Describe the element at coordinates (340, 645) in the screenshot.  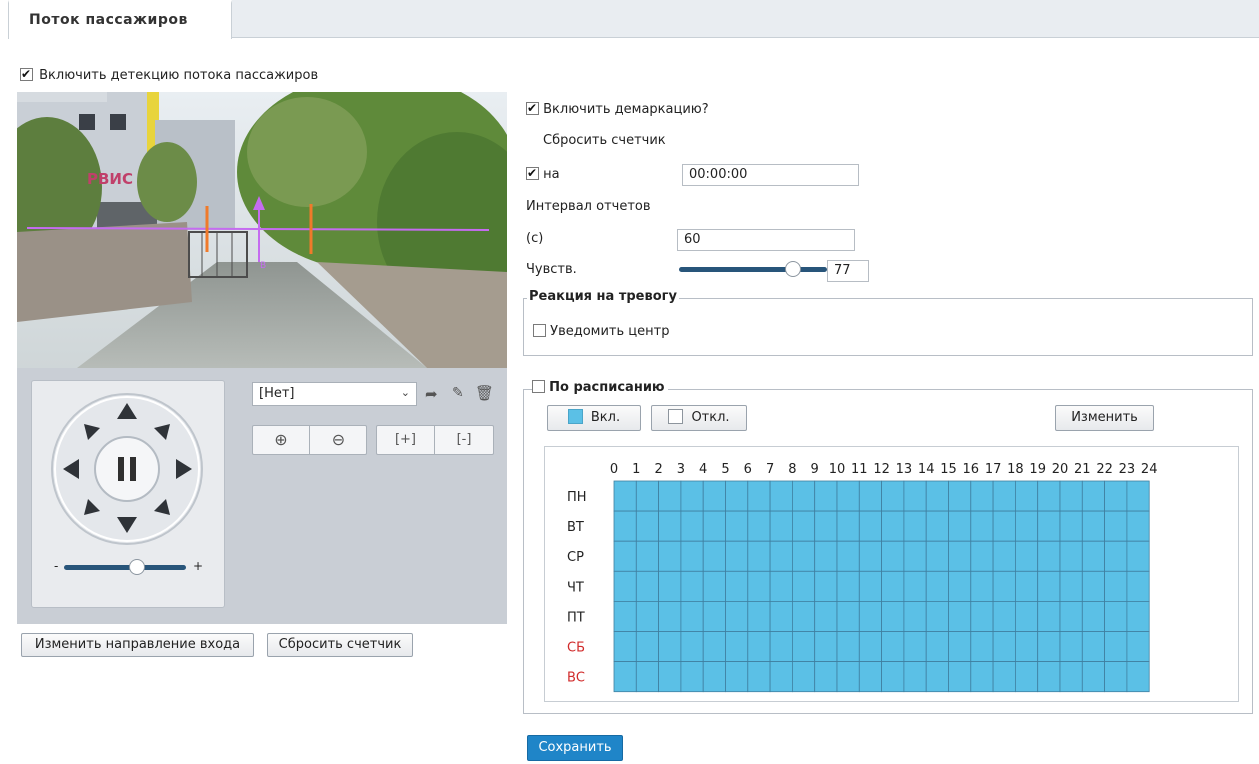
I see `reset-counter-button: Сбросить счетчик` at that location.